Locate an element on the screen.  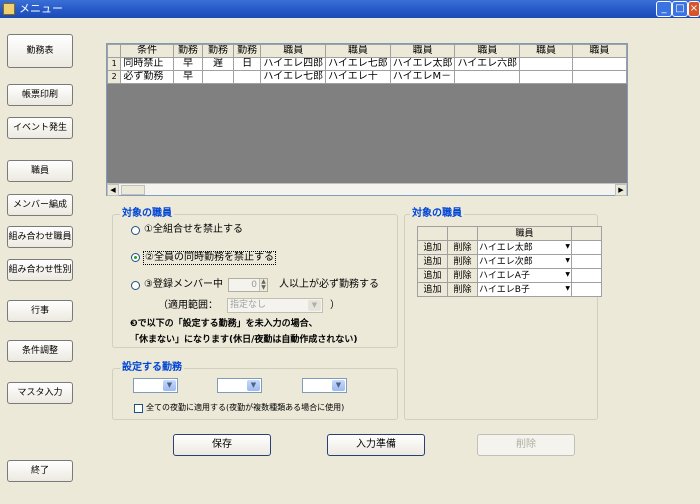
prepare-input-button: 入力準備 is located at coordinates (376, 445).